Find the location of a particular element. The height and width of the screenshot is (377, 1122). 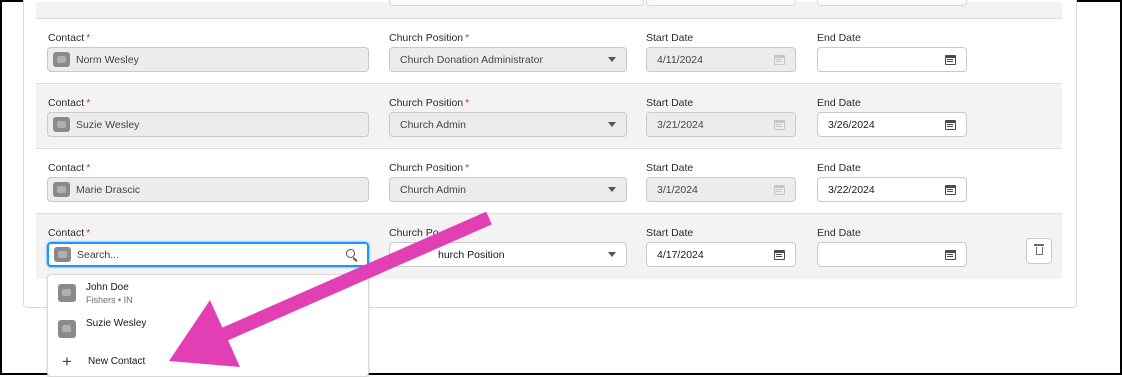

start-date-field: 3/21/2024 is located at coordinates (721, 124).